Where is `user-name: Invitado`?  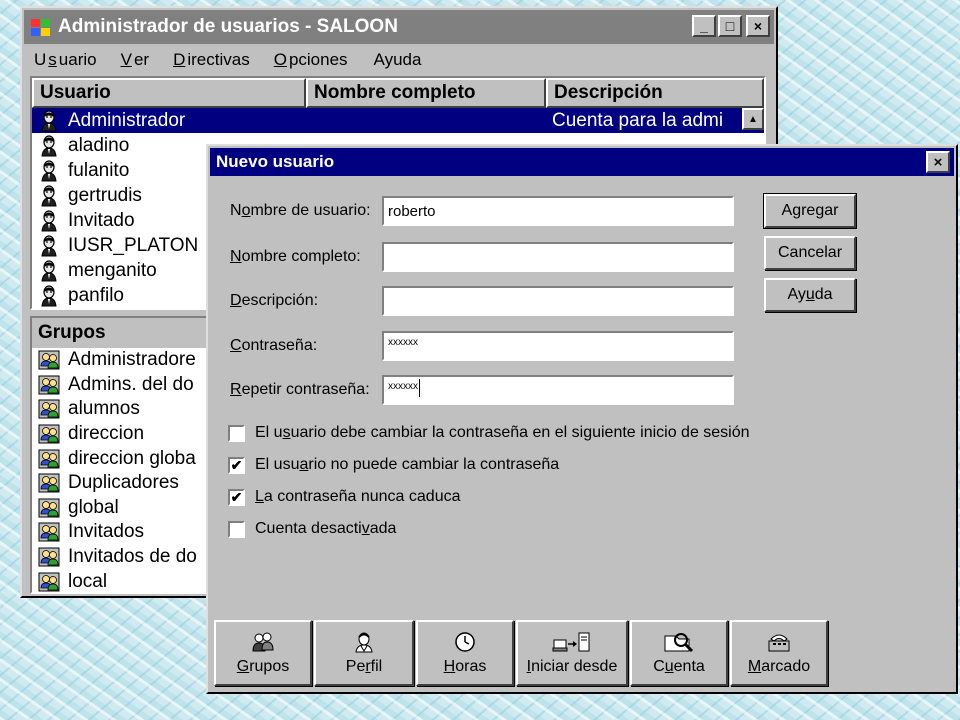
user-name: Invitado is located at coordinates (101, 220).